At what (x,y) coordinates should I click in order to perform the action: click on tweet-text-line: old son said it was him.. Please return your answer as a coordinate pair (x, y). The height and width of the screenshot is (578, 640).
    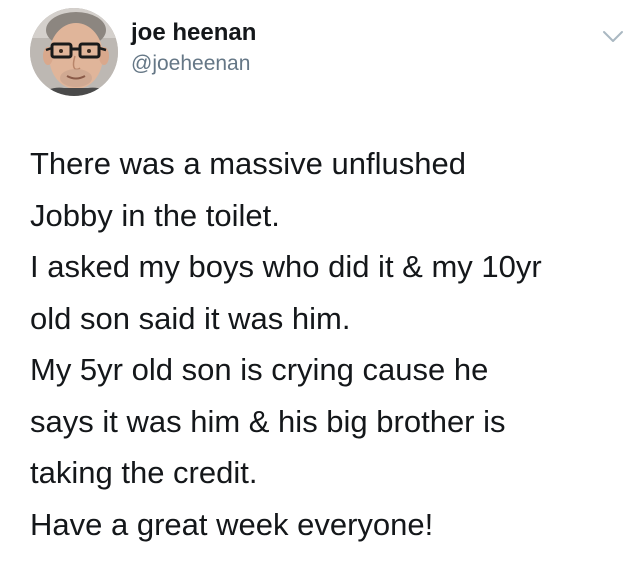
    Looking at the image, I should click on (190, 318).